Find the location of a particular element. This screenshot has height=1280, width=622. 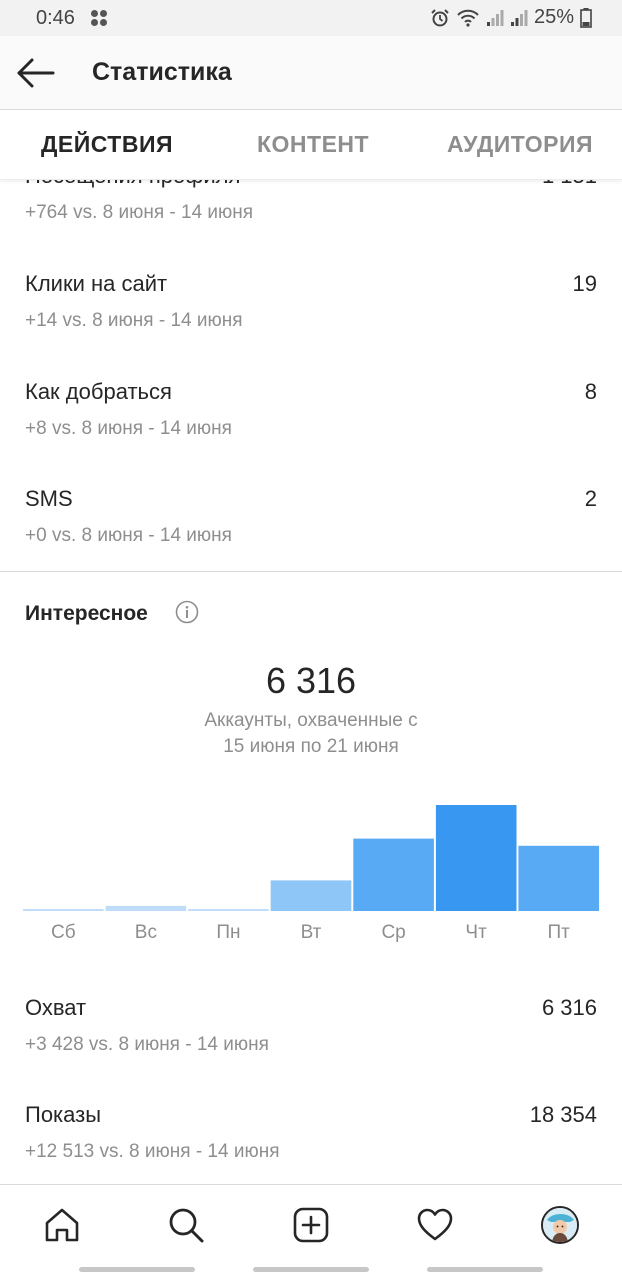

bottom-navigation is located at coordinates (311, 1232).